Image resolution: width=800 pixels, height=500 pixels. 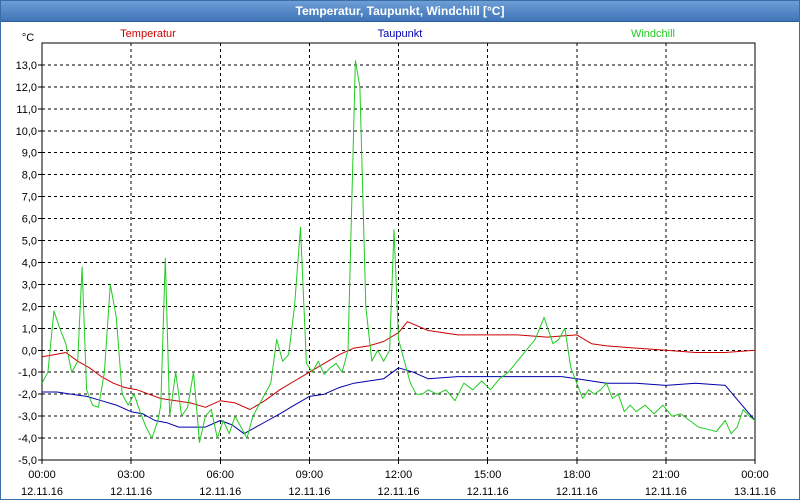 What do you see at coordinates (653, 34) in the screenshot?
I see `legend-item-windchill: Windchill` at bounding box center [653, 34].